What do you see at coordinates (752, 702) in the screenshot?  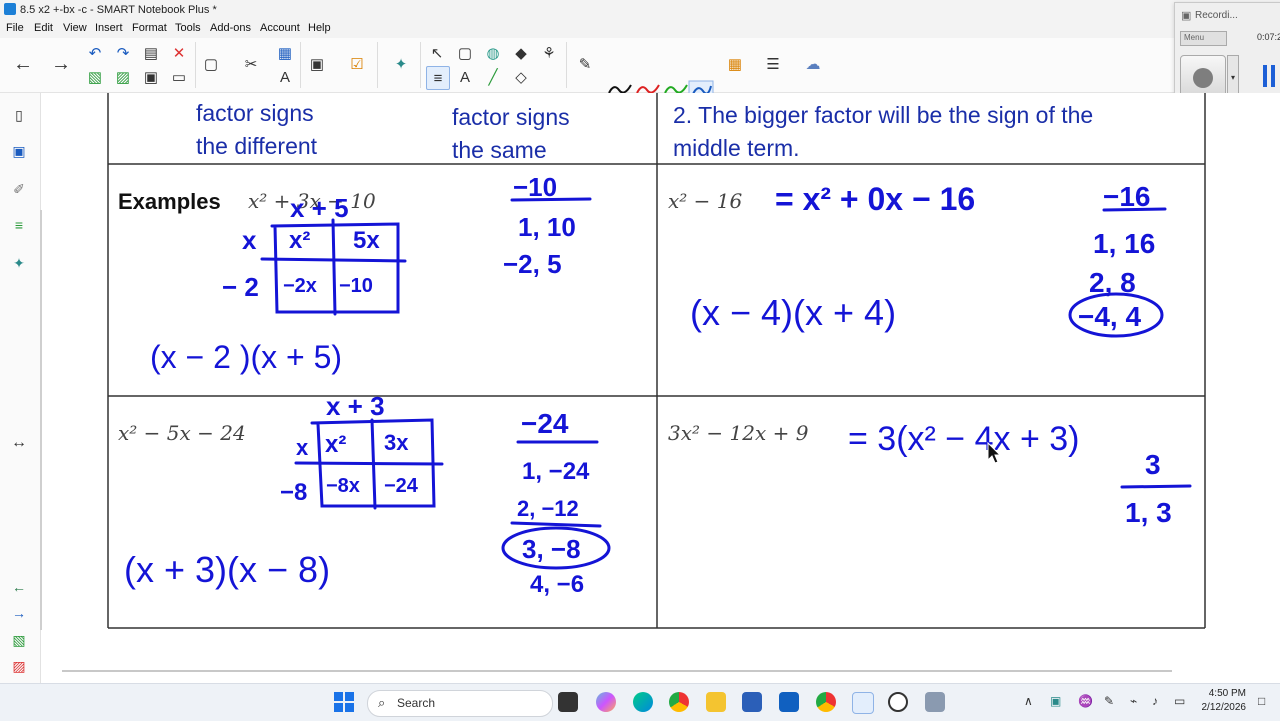 I see `store-icon` at bounding box center [752, 702].